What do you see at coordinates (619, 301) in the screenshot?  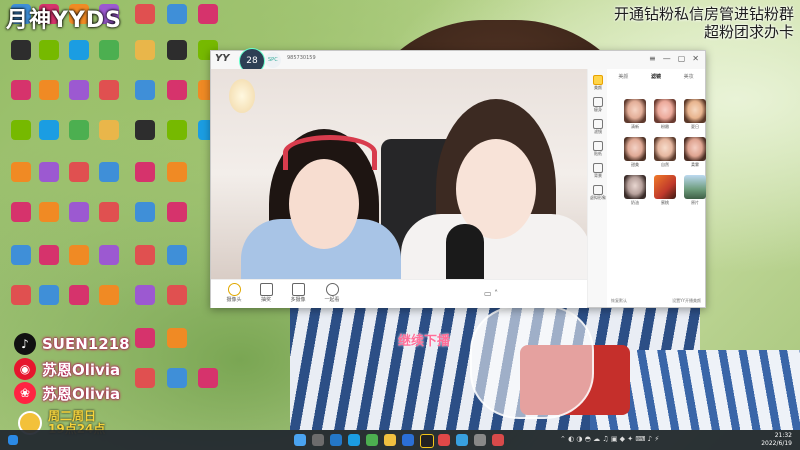 I see `reset-default-link: 恢复默认` at bounding box center [619, 301].